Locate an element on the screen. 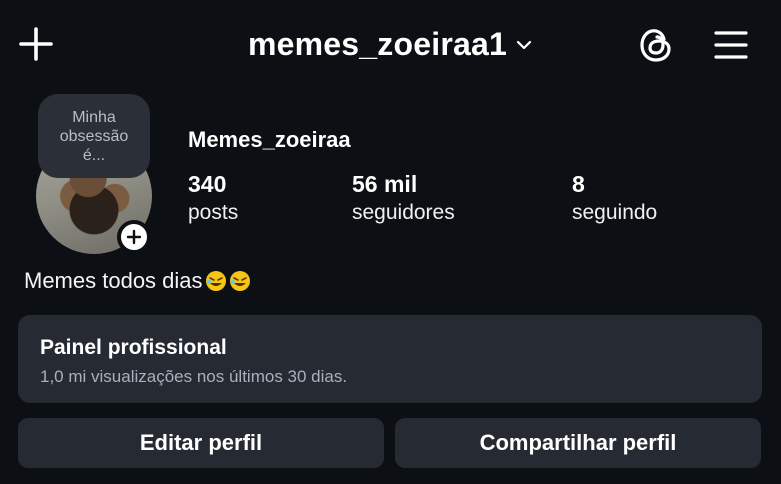  followers-label: seguidores is located at coordinates (403, 212).